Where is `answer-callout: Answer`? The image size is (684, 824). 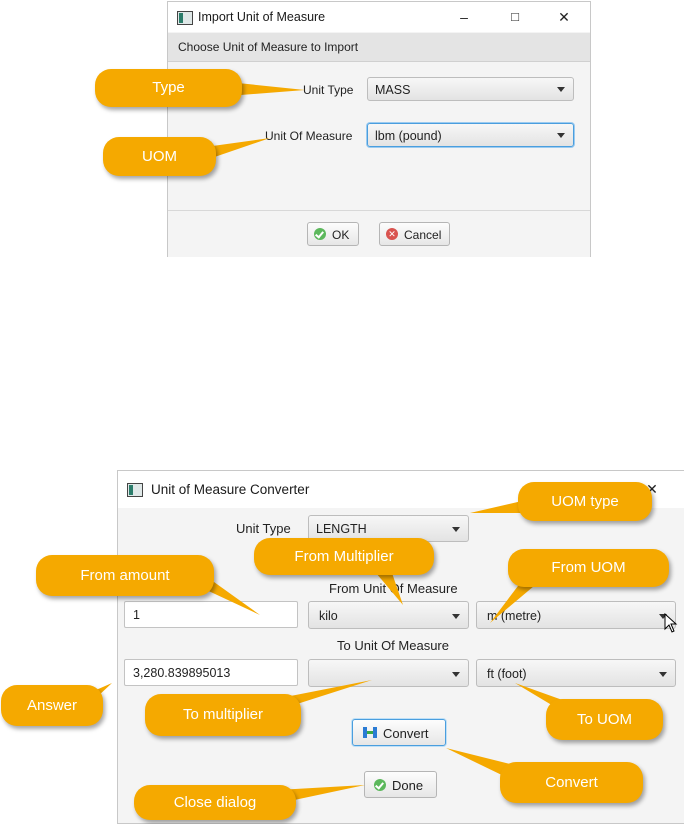 answer-callout: Answer is located at coordinates (52, 705).